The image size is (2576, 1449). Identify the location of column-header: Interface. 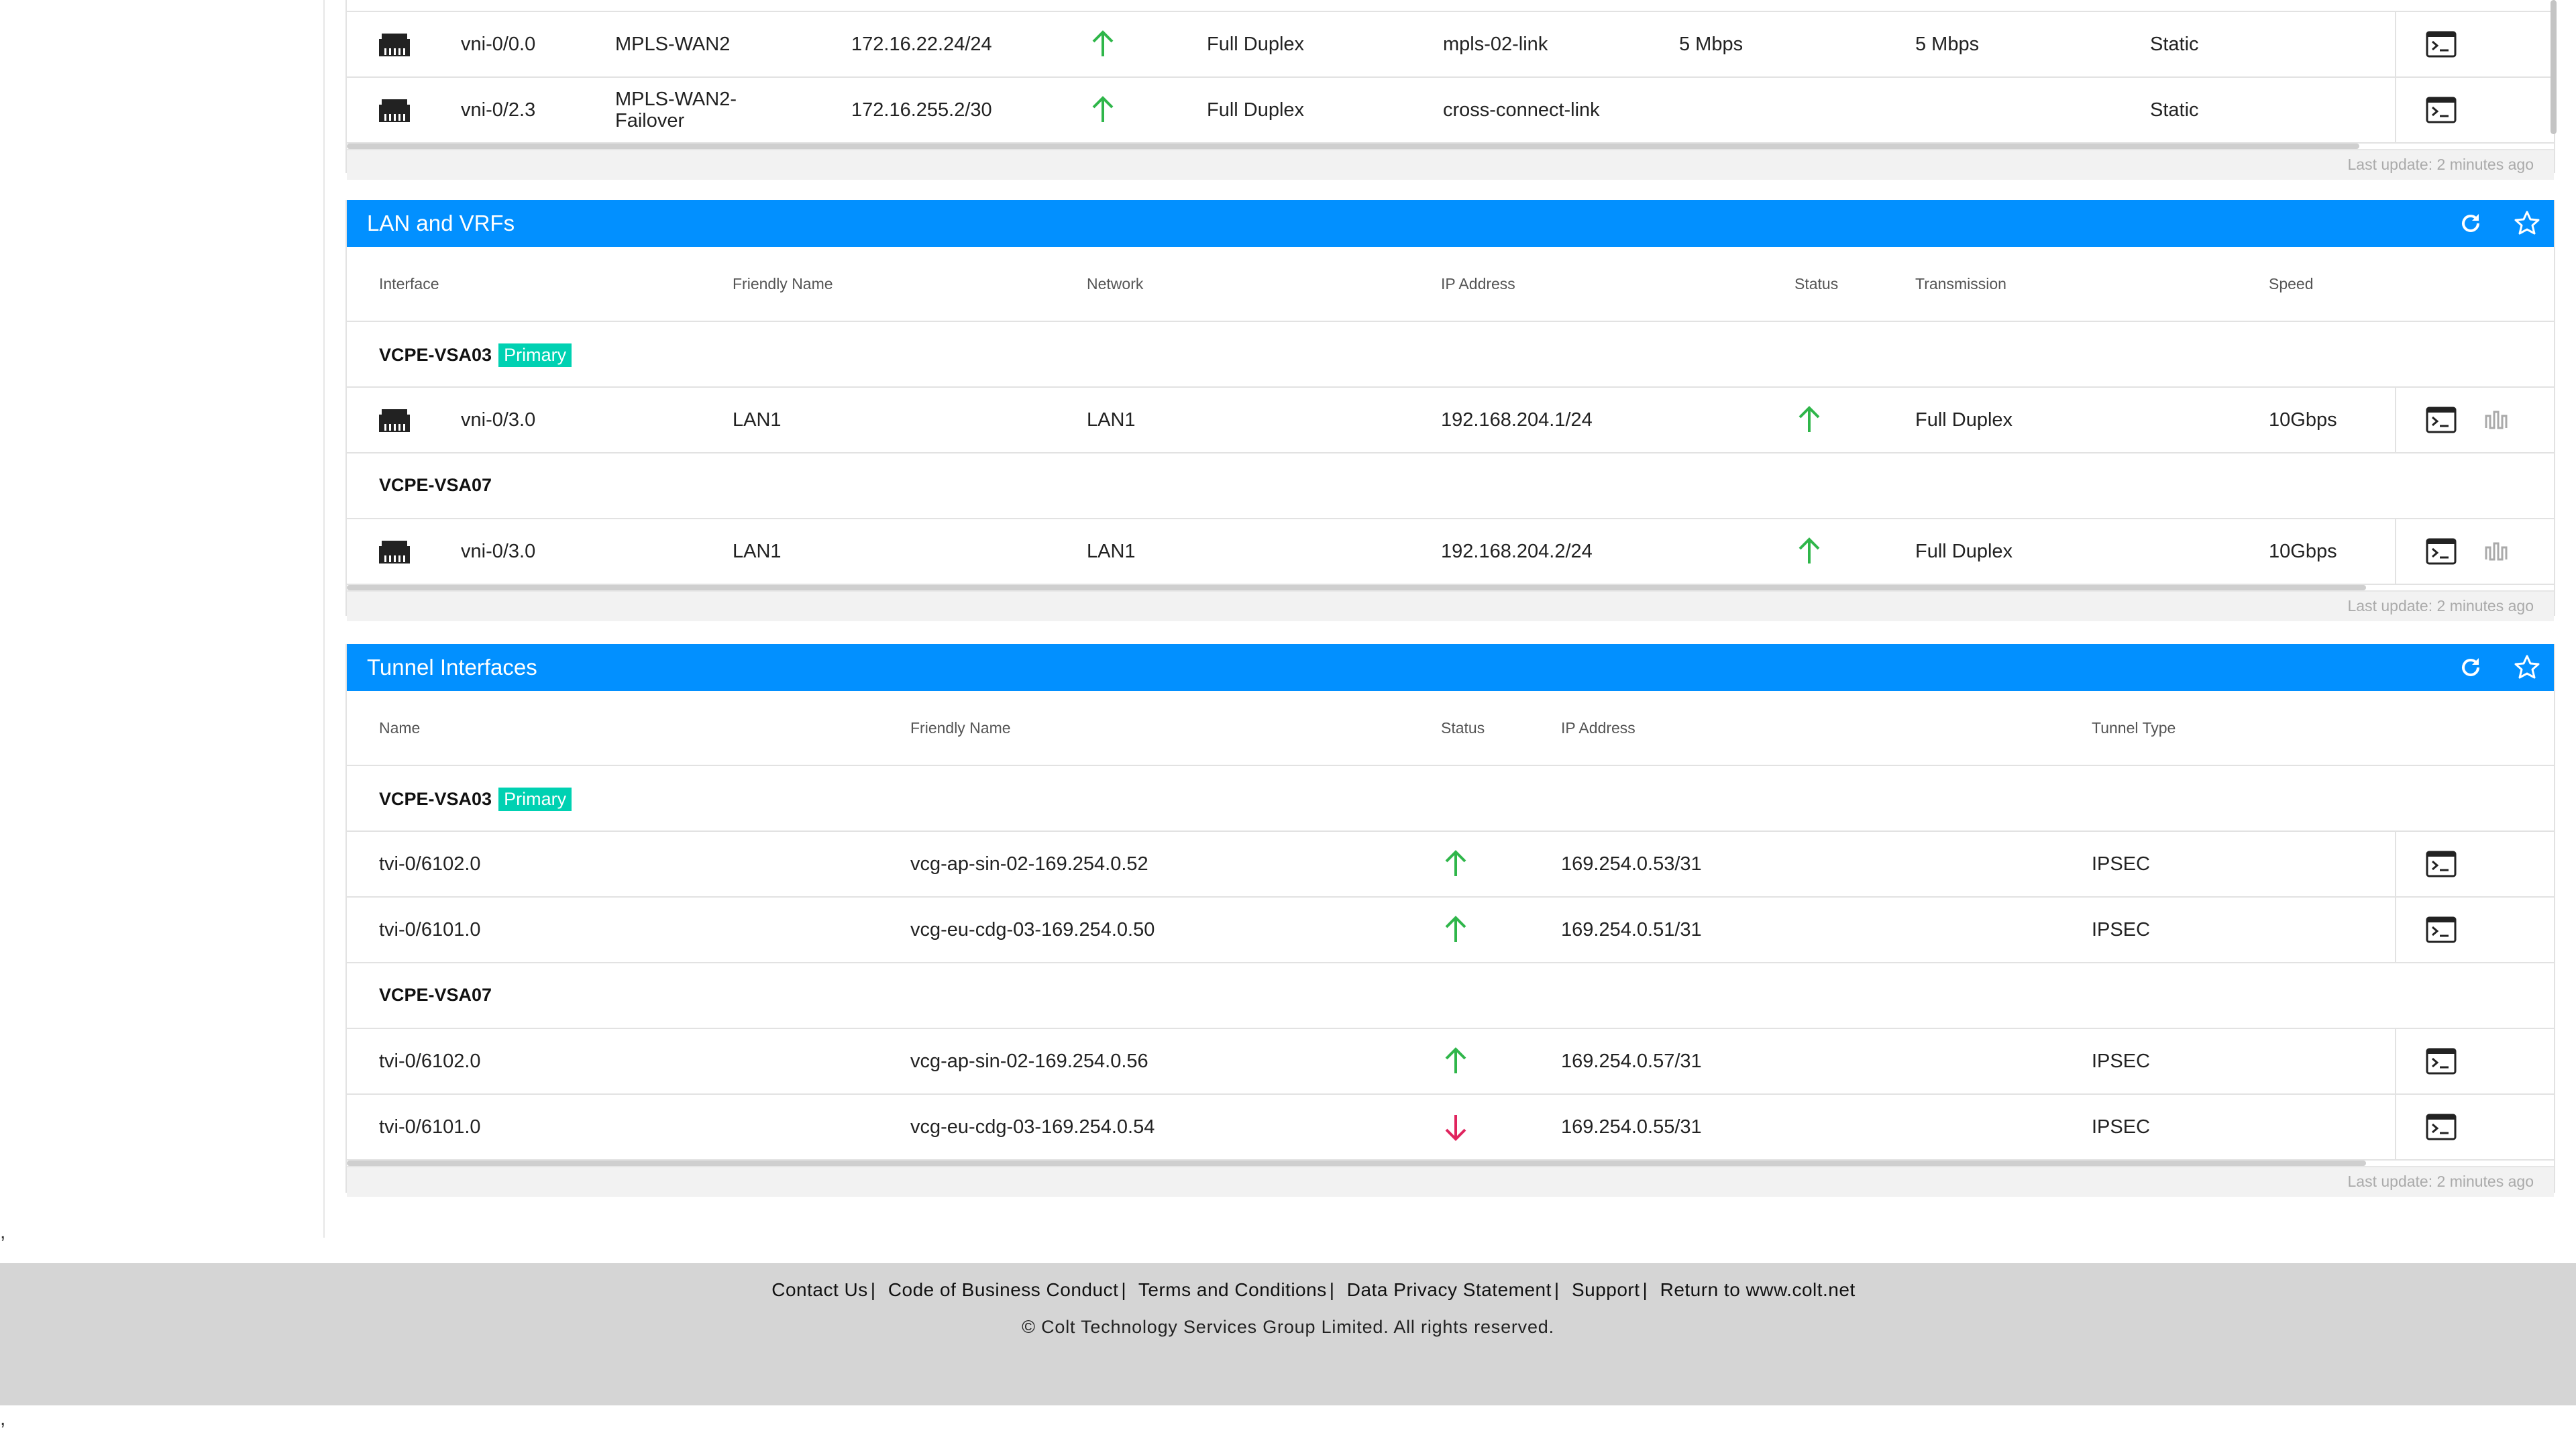
(409, 284).